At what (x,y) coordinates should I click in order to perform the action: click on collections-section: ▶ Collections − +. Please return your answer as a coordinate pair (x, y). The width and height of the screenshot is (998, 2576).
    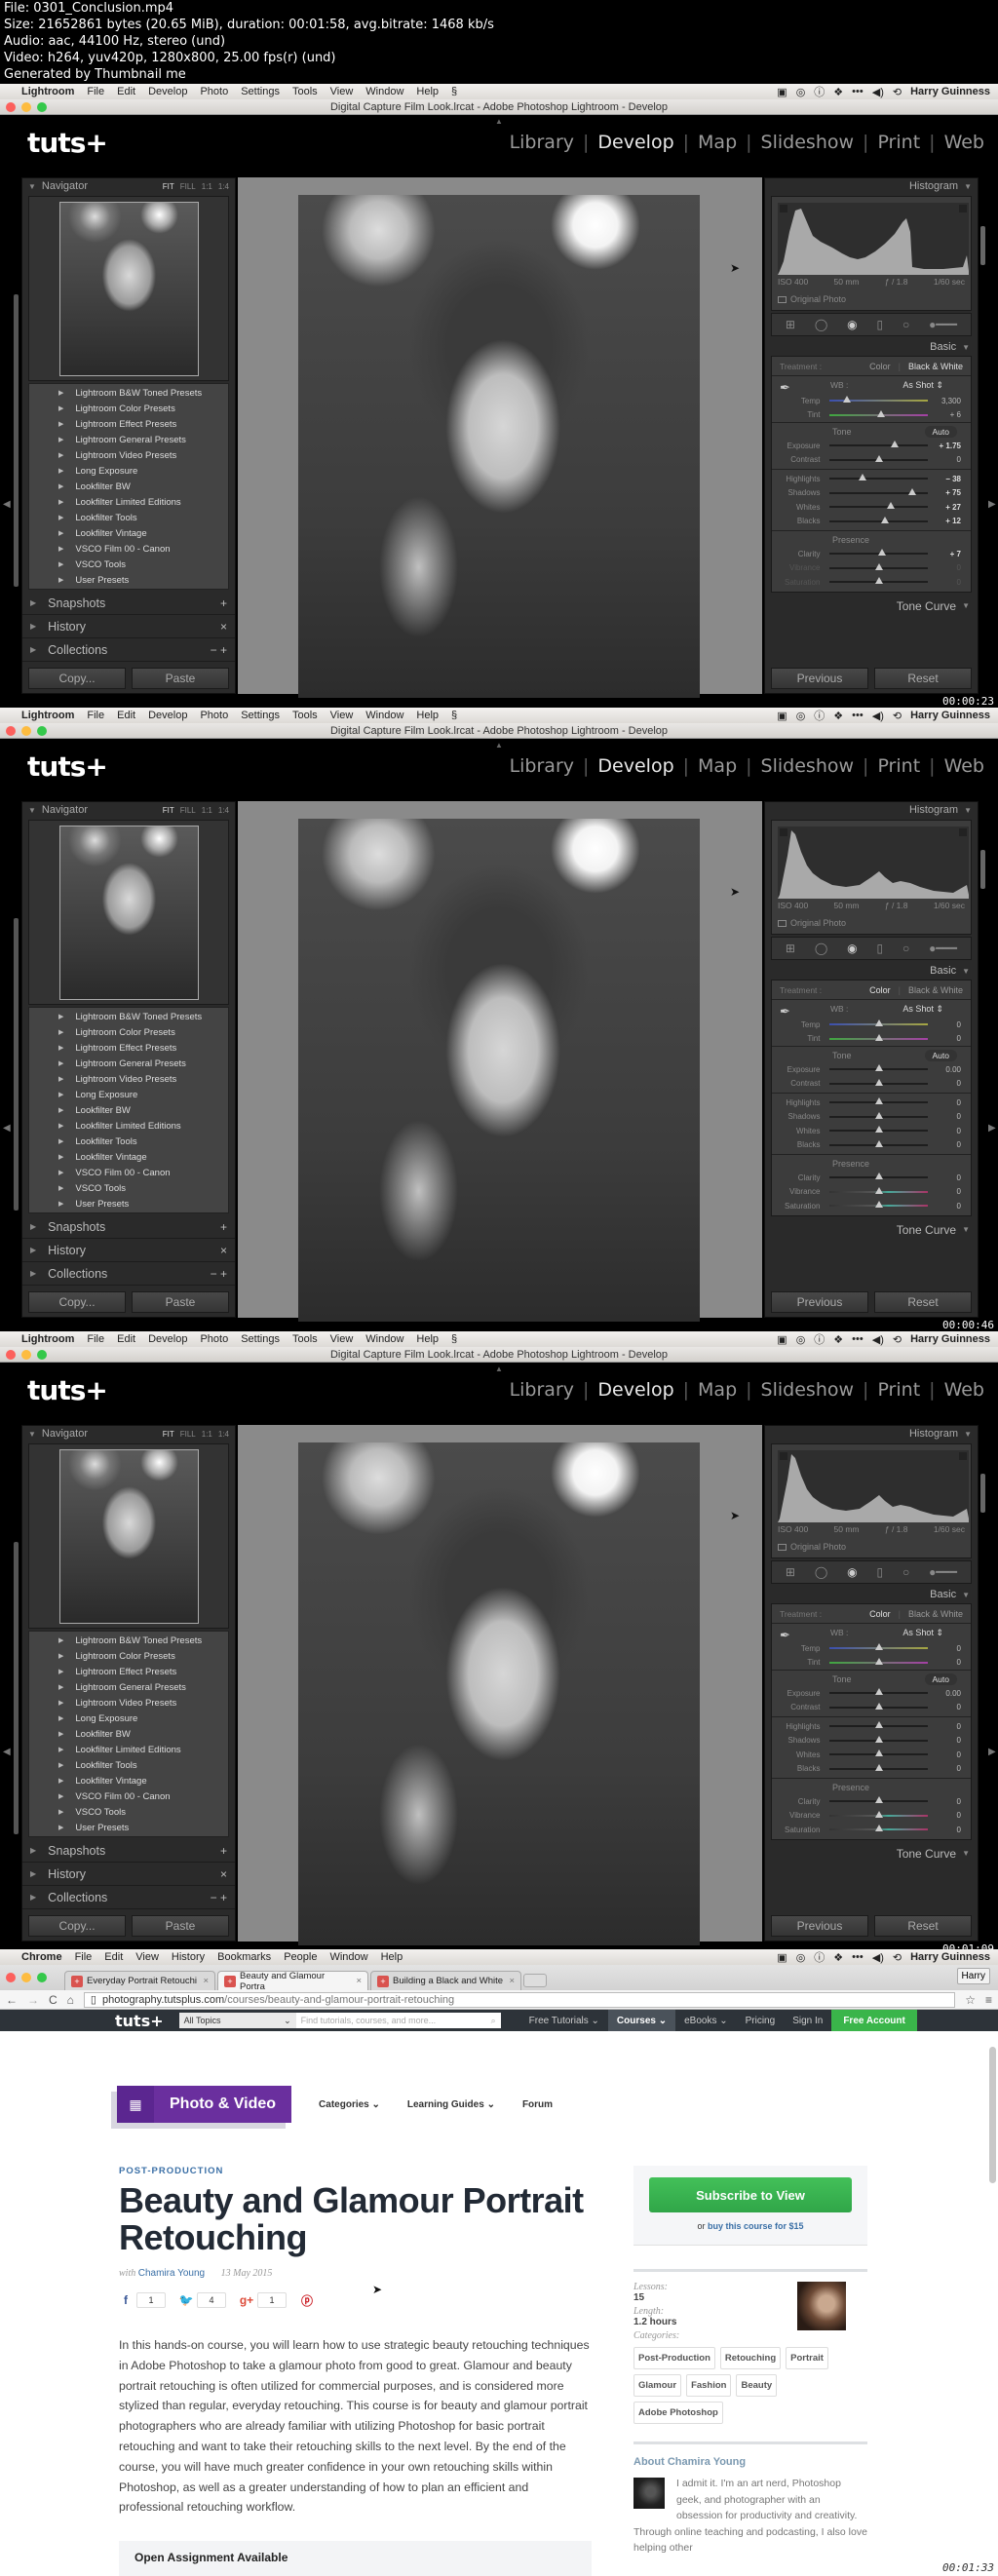
    Looking at the image, I should click on (128, 650).